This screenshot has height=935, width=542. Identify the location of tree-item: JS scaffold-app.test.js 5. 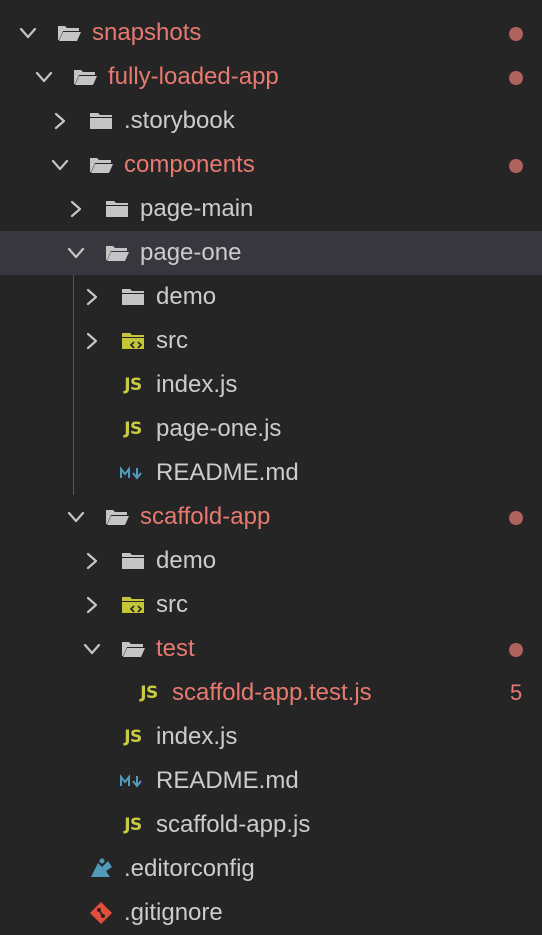
(271, 693).